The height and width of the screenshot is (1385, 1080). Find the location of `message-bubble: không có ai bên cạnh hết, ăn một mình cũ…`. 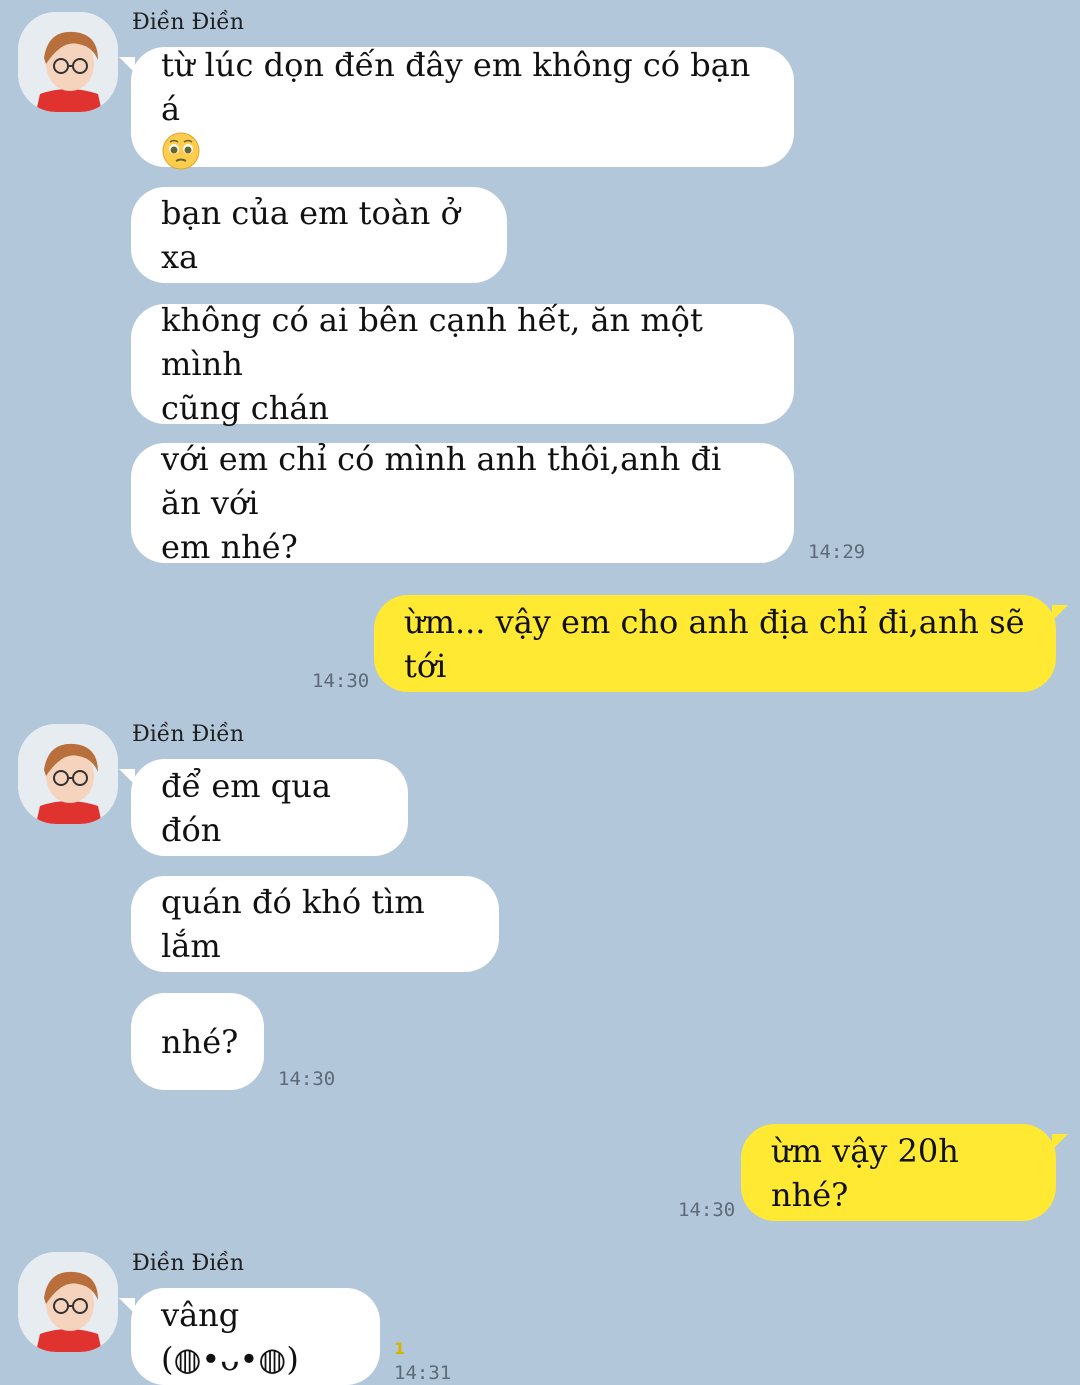

message-bubble: không có ai bên cạnh hết, ăn một mình cũ… is located at coordinates (462, 364).